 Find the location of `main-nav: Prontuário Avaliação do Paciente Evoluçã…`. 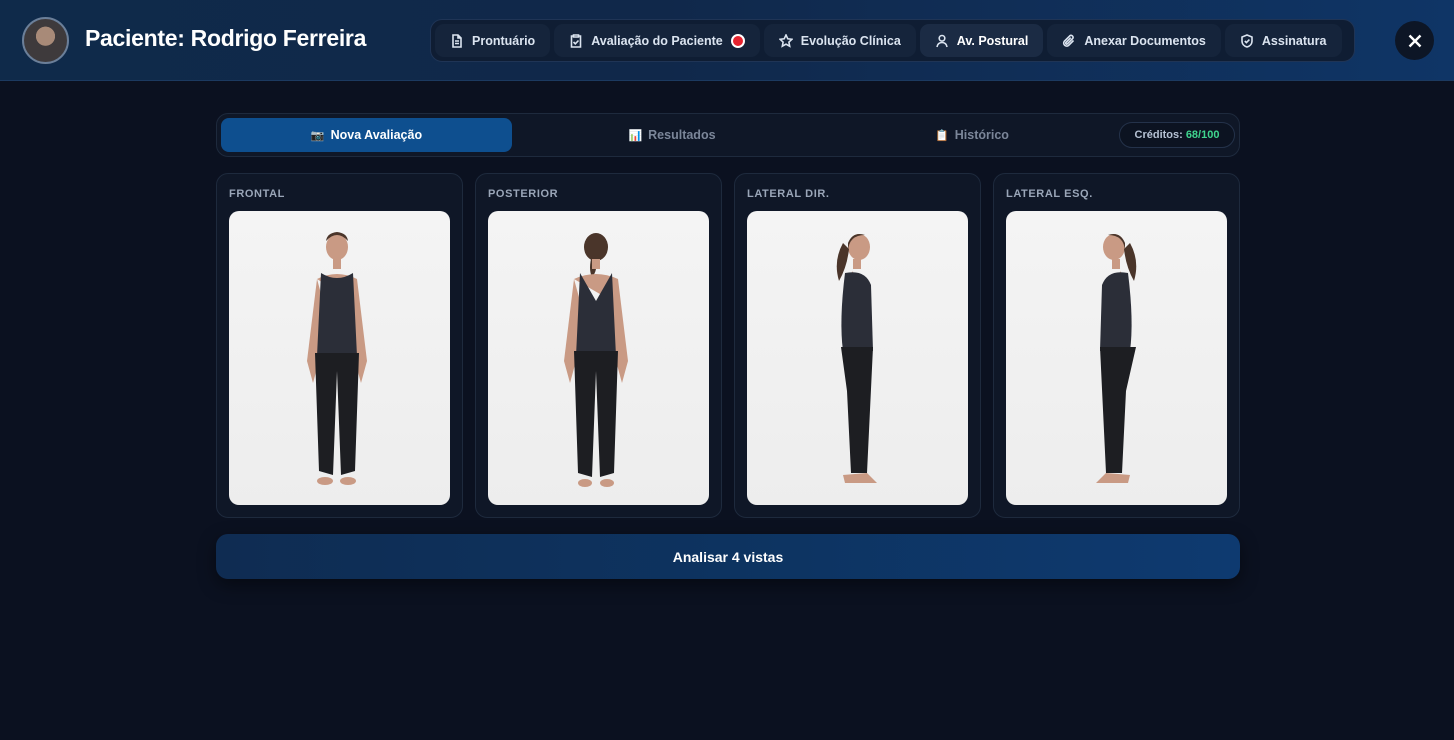

main-nav: Prontuário Avaliação do Paciente Evoluçã… is located at coordinates (892, 40).